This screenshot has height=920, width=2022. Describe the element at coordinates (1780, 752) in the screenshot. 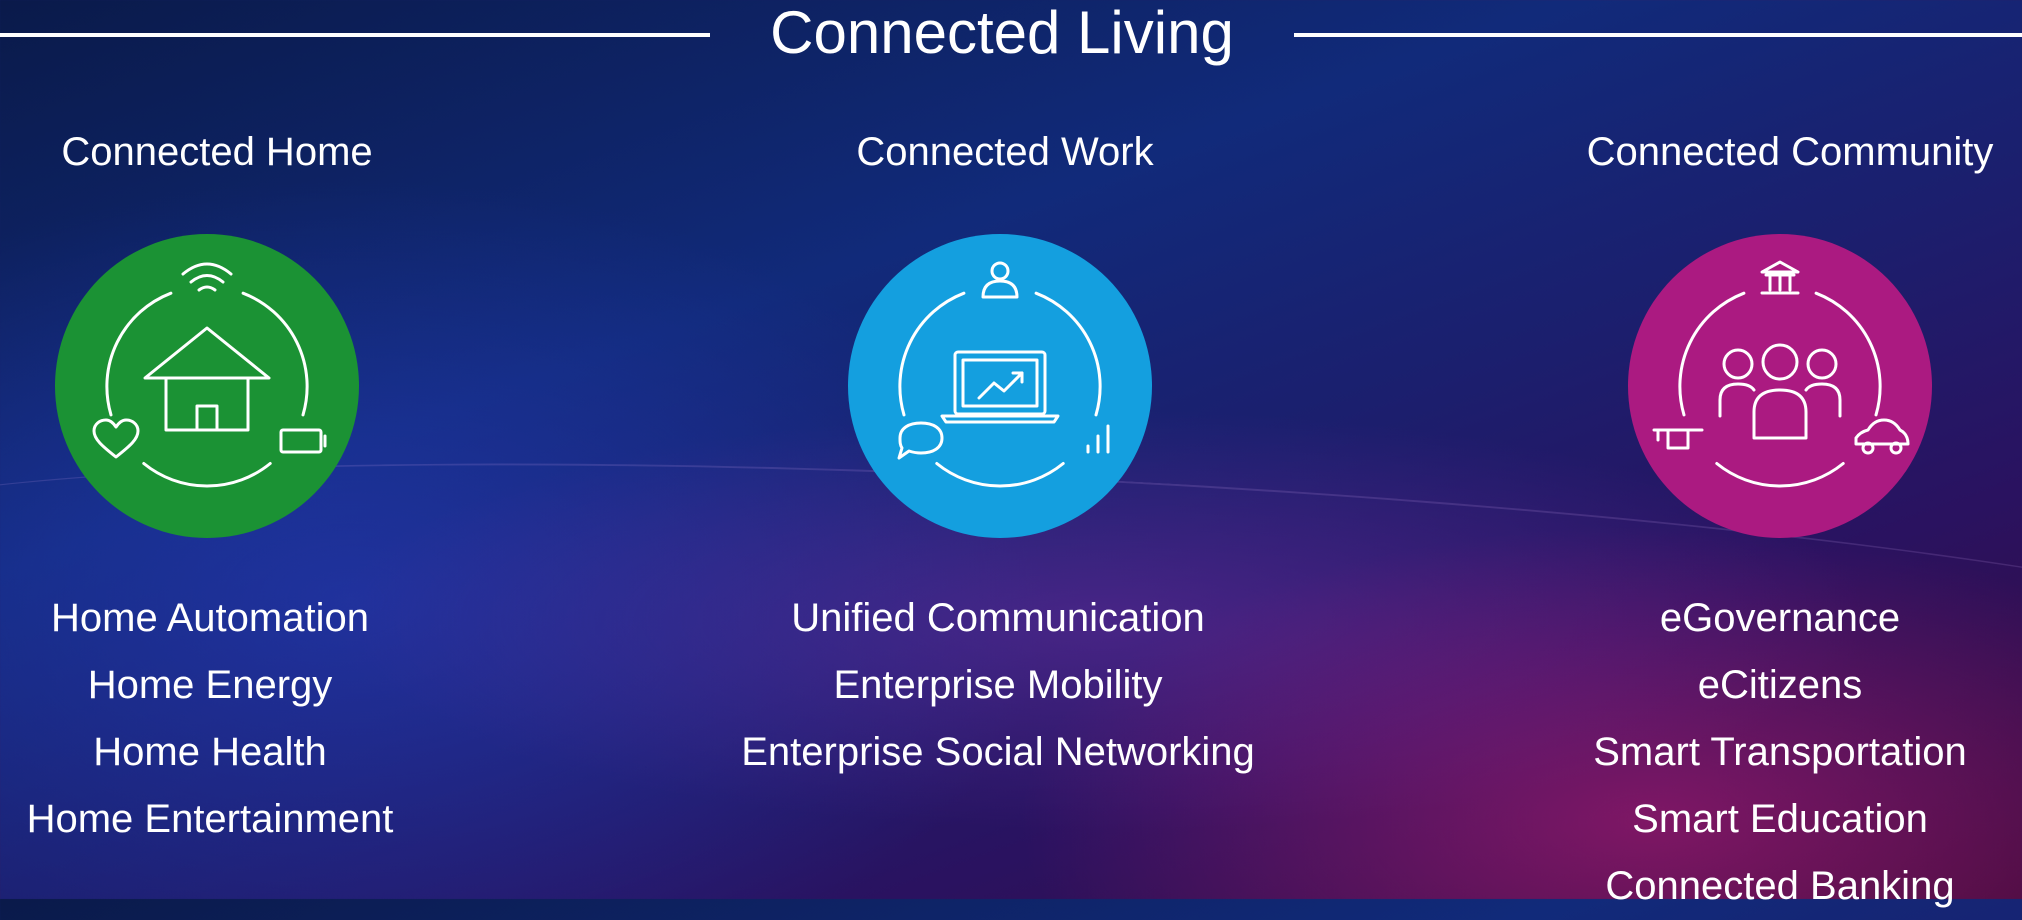

I see `list-item: Smart Transportation` at that location.